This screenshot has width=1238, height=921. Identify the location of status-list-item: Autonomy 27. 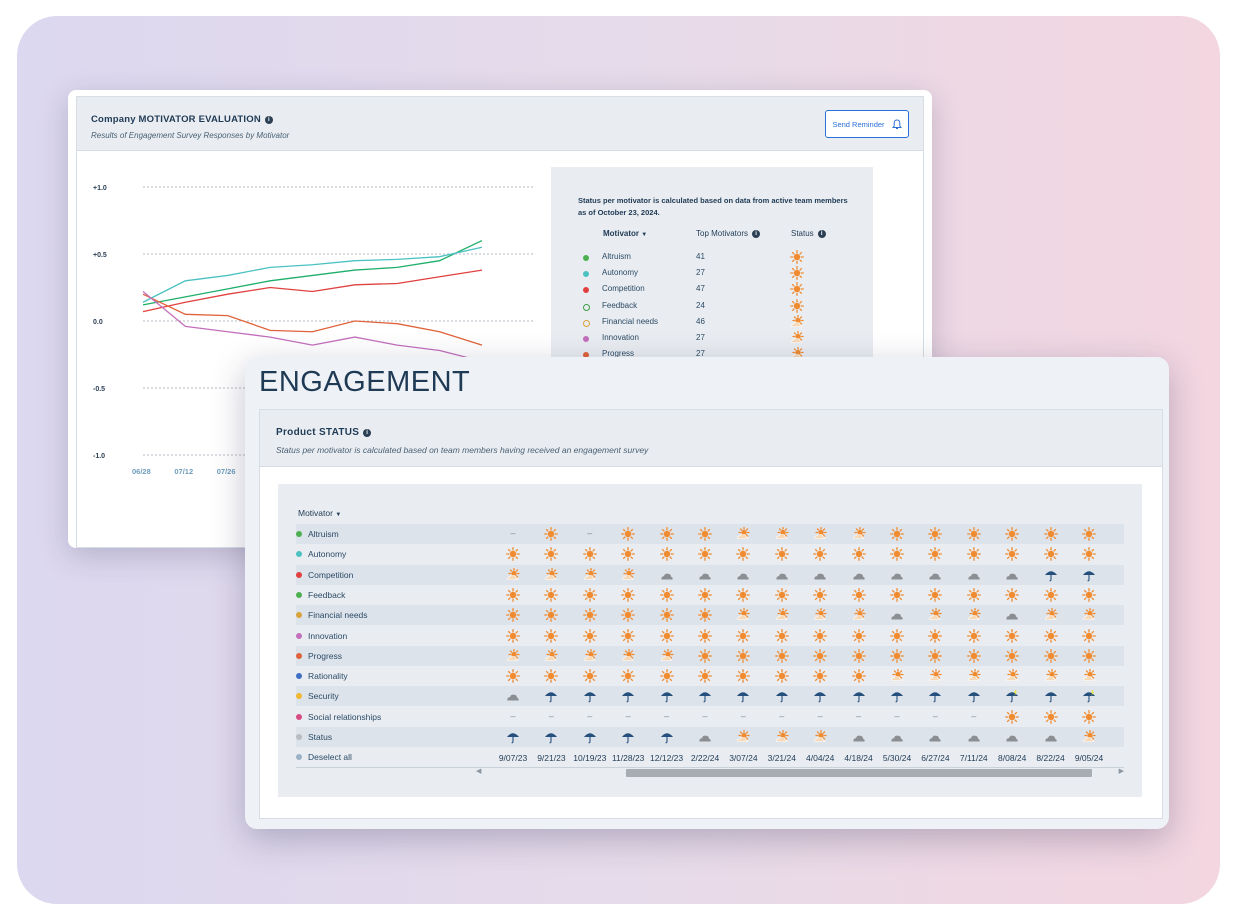
(703, 274).